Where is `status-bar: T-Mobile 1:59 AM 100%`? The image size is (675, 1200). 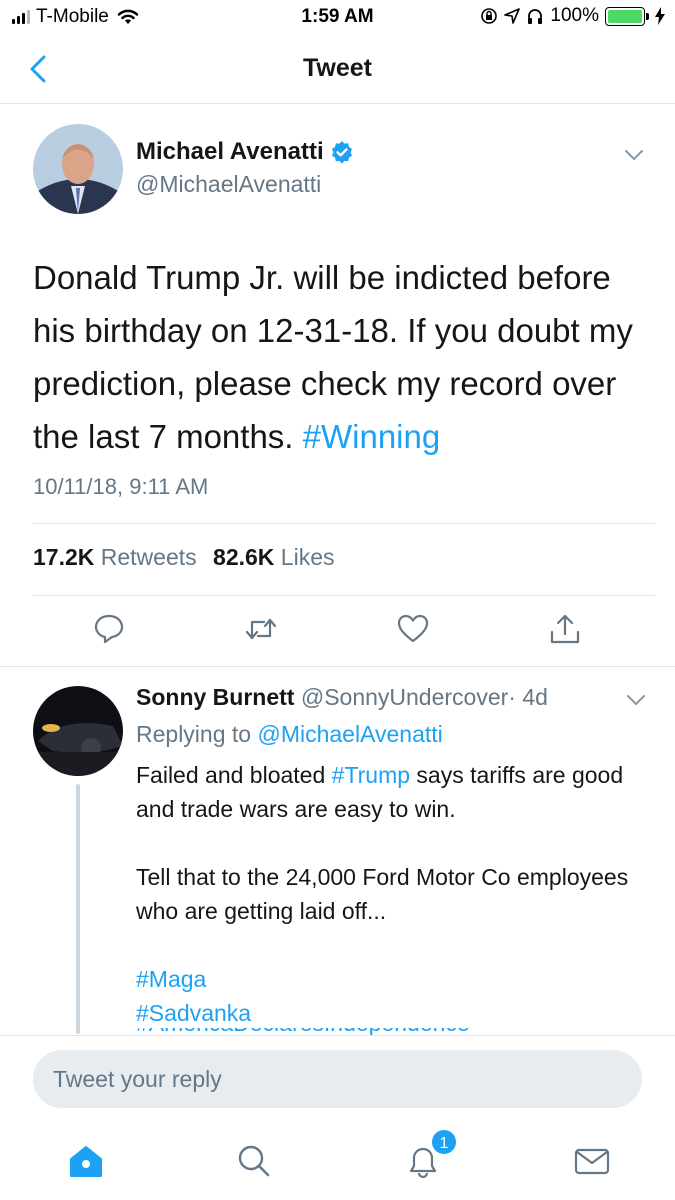
status-bar: T-Mobile 1:59 AM 100% is located at coordinates (337, 18).